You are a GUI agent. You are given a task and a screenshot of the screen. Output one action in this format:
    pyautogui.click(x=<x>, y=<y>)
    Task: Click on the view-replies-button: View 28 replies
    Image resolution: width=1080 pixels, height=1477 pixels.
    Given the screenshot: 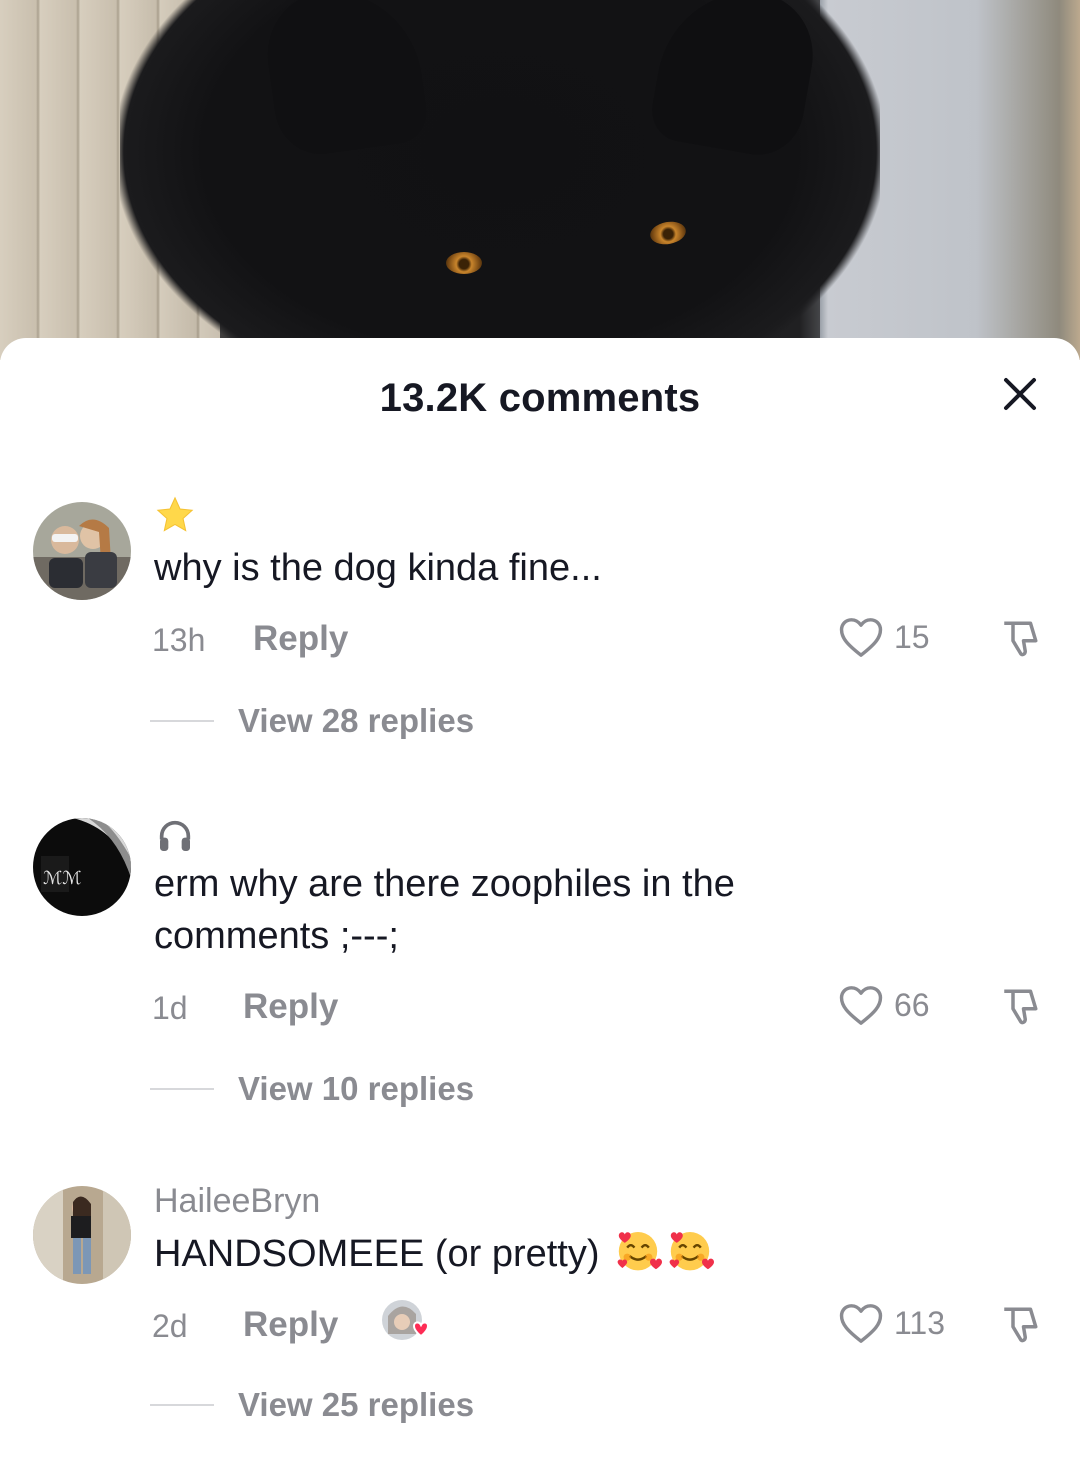 What is the action you would take?
    pyautogui.click(x=356, y=721)
    